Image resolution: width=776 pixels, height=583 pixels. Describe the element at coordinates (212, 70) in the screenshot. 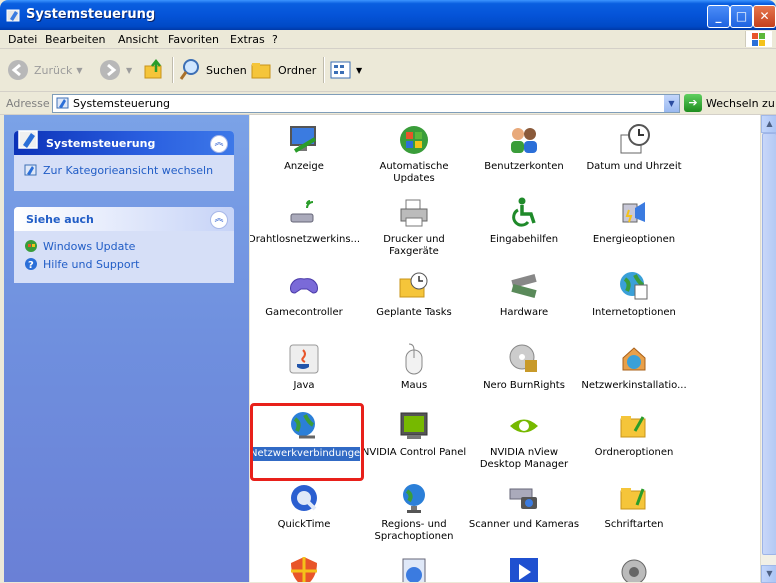

I see `search-button: Suchen` at that location.